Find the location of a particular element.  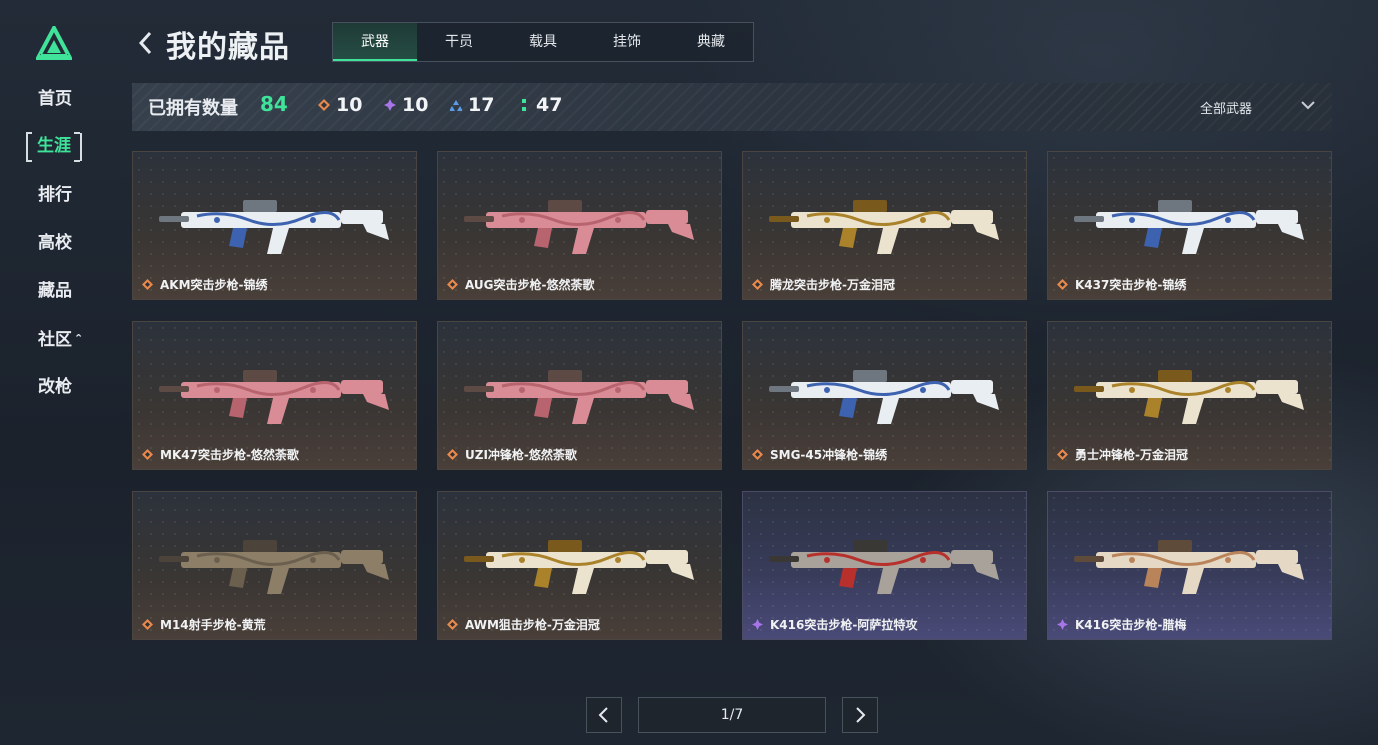

weapon-card: AWM狙击步枪-万金泪冠 is located at coordinates (579, 565).